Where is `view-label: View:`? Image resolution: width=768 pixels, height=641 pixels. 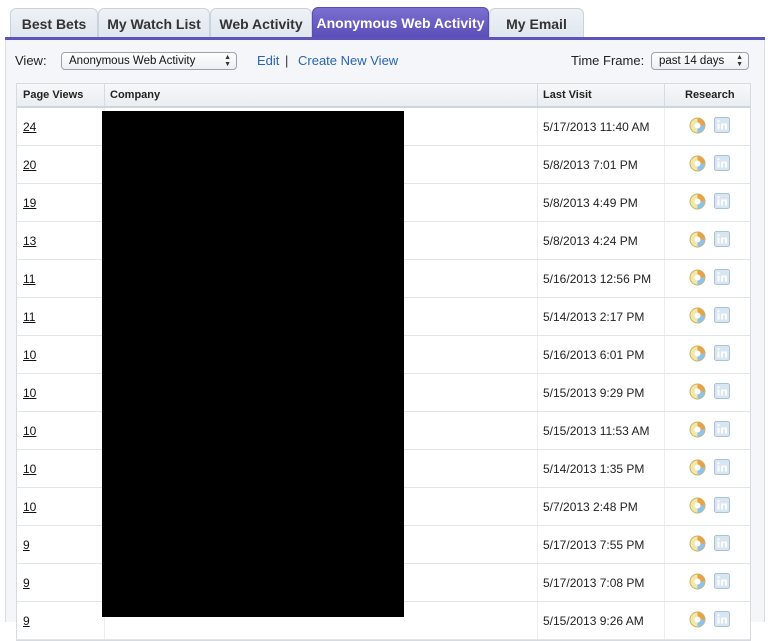
view-label: View: is located at coordinates (31, 60).